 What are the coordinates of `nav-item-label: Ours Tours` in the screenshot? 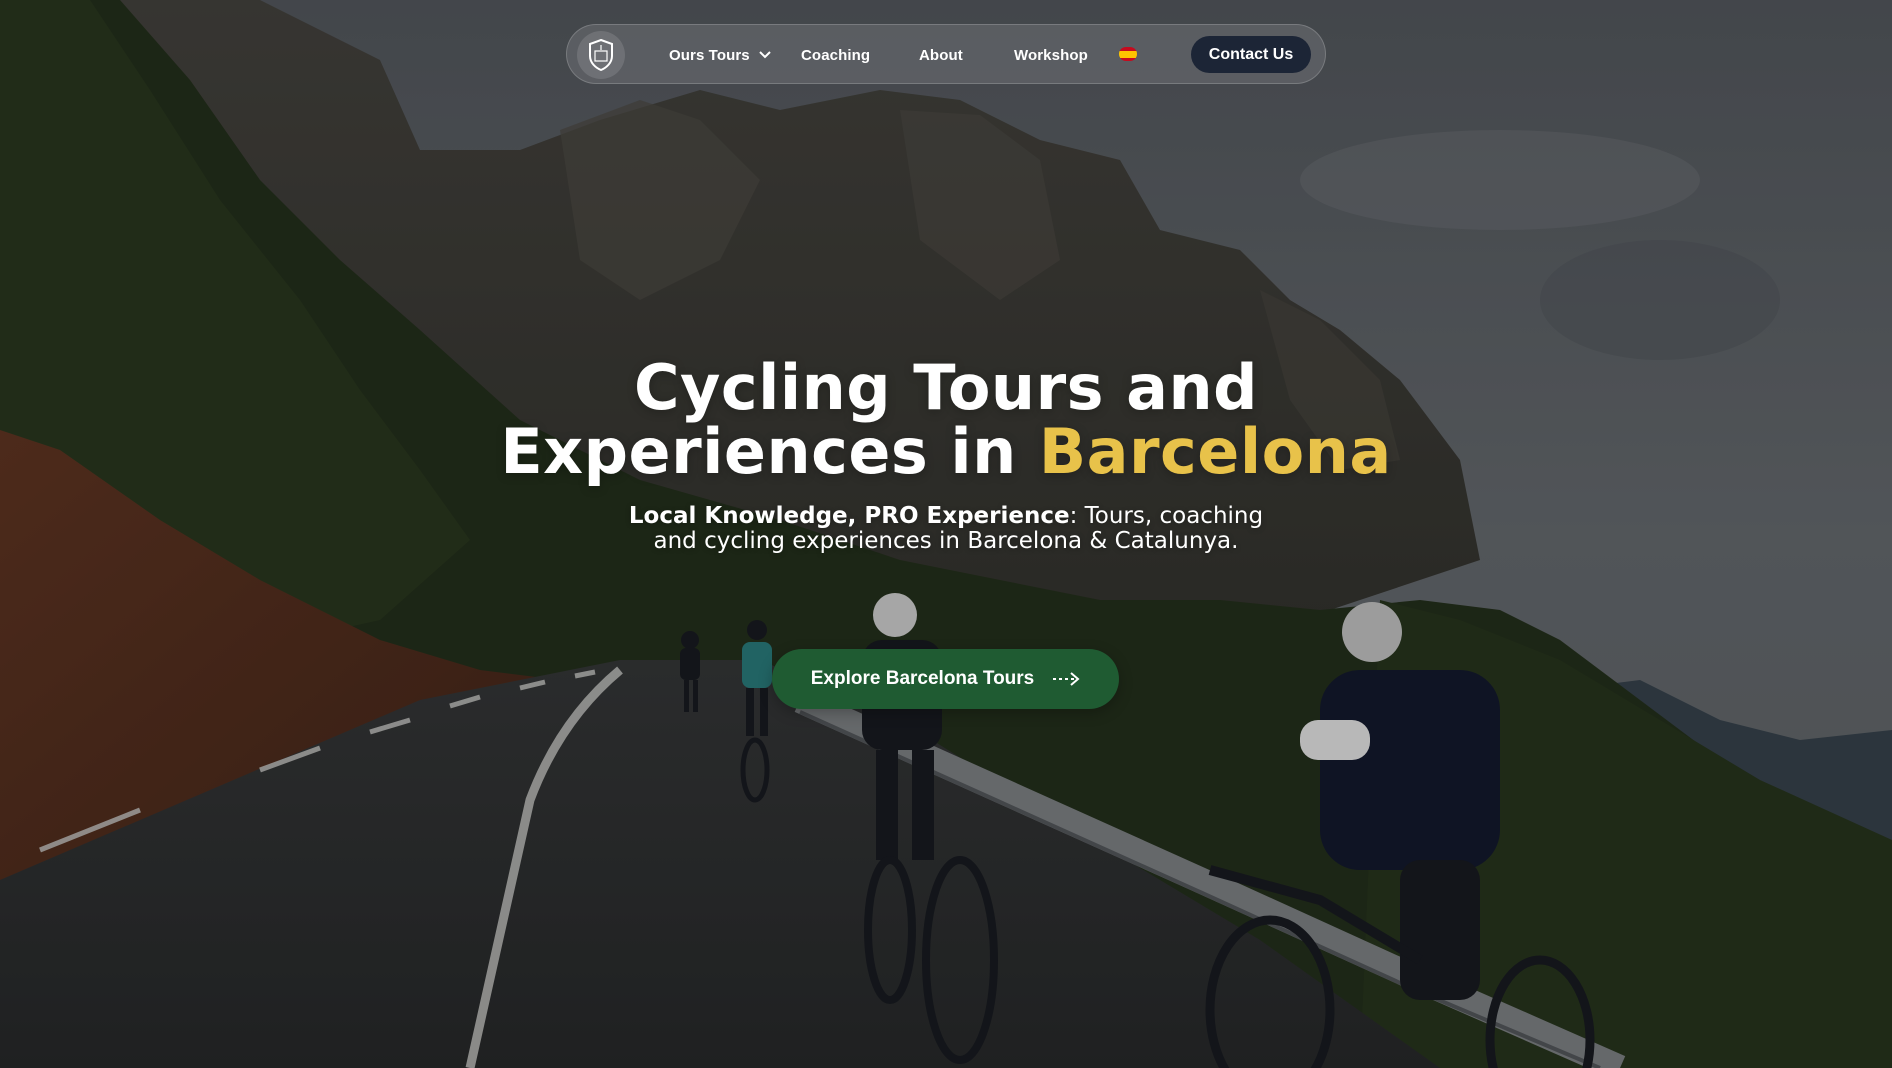 It's located at (709, 55).